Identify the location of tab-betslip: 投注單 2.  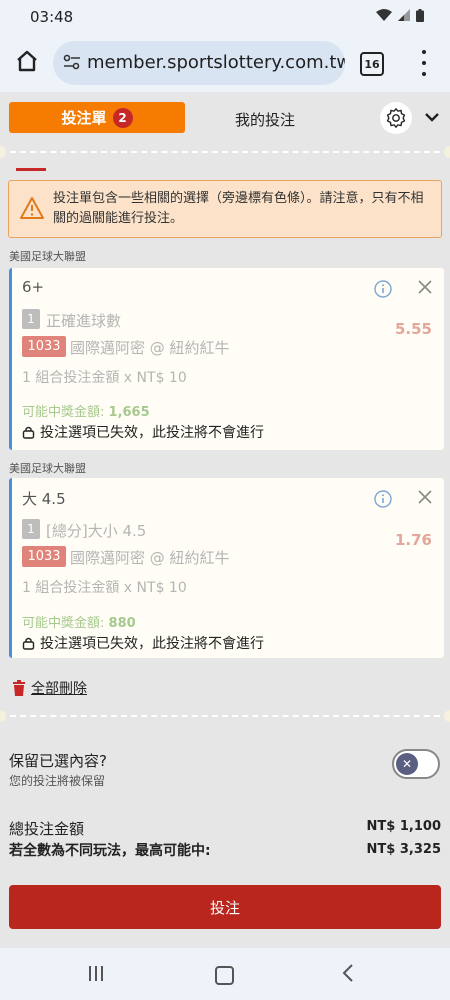
(97, 117).